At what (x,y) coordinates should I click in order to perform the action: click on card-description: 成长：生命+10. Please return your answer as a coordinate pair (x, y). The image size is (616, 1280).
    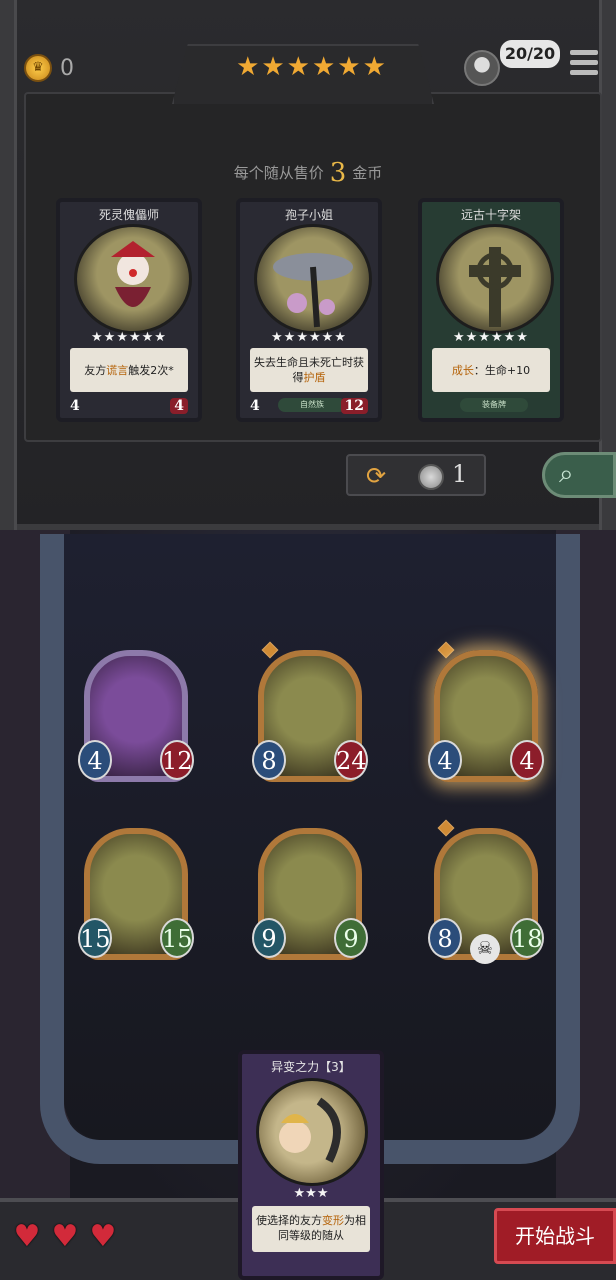
    Looking at the image, I should click on (491, 370).